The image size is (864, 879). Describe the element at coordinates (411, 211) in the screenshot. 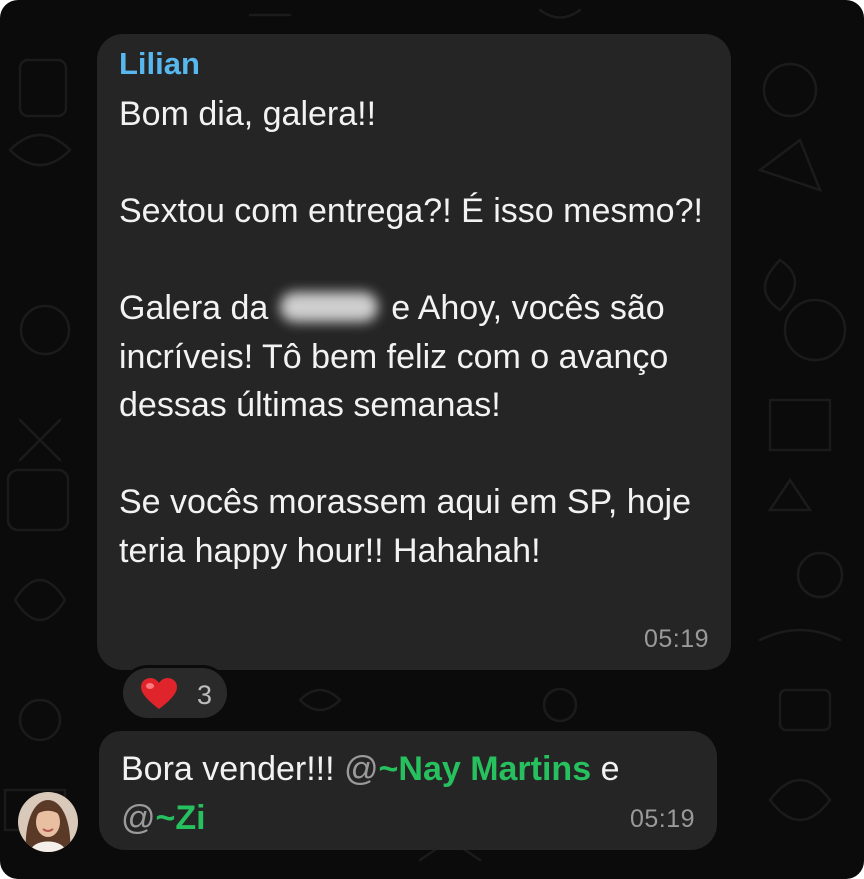

I see `message-line: Sextou com entrega?! É isso mesmo?!` at that location.